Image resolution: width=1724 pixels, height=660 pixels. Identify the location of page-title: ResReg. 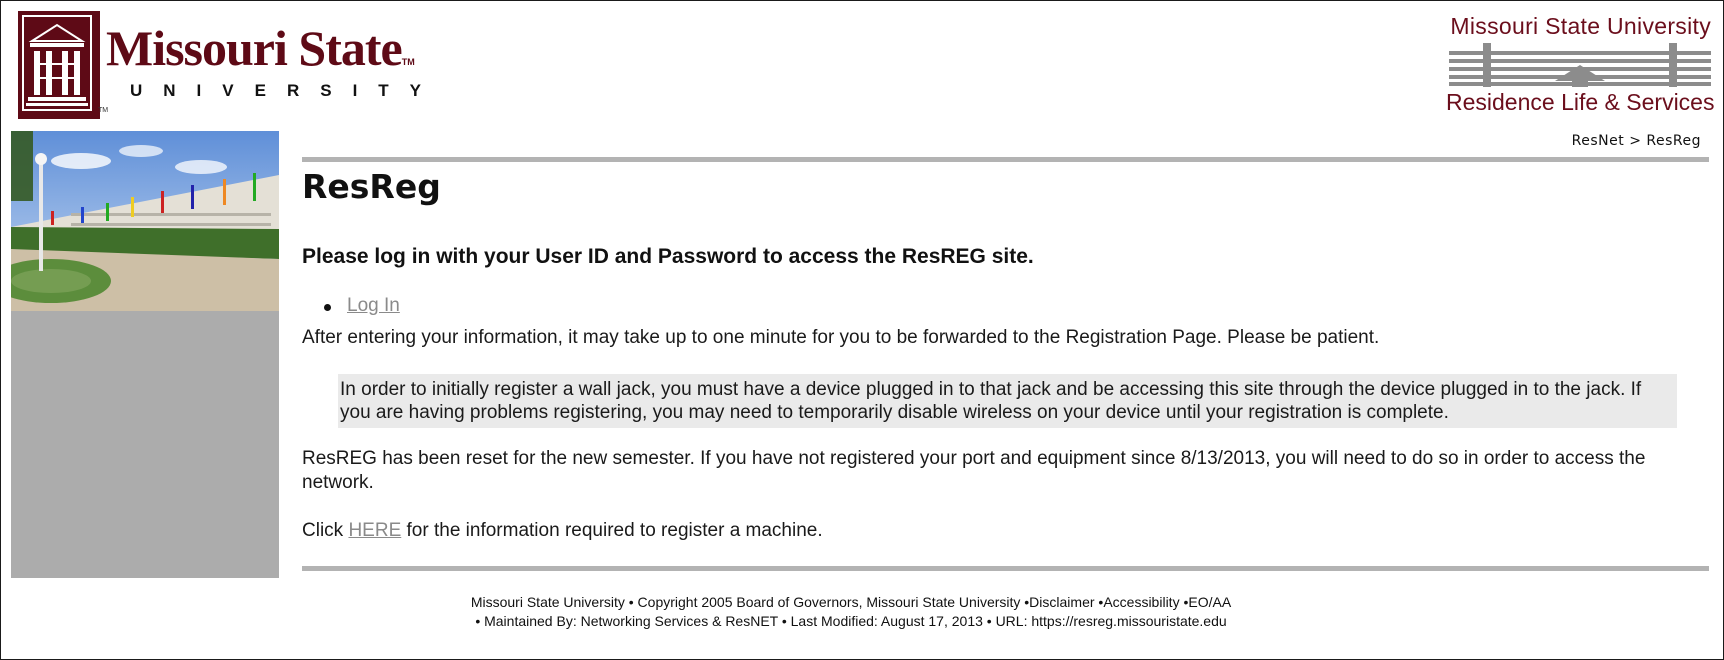
(371, 186).